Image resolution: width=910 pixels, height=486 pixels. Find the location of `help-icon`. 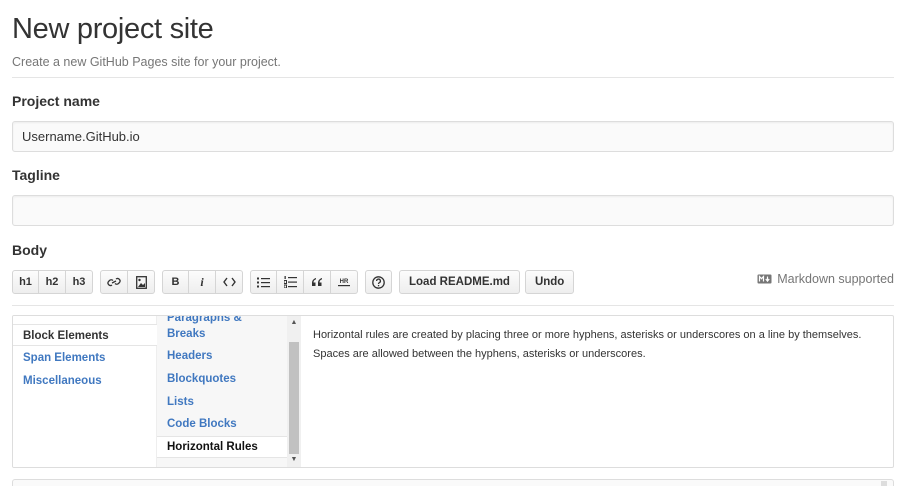

help-icon is located at coordinates (378, 282).